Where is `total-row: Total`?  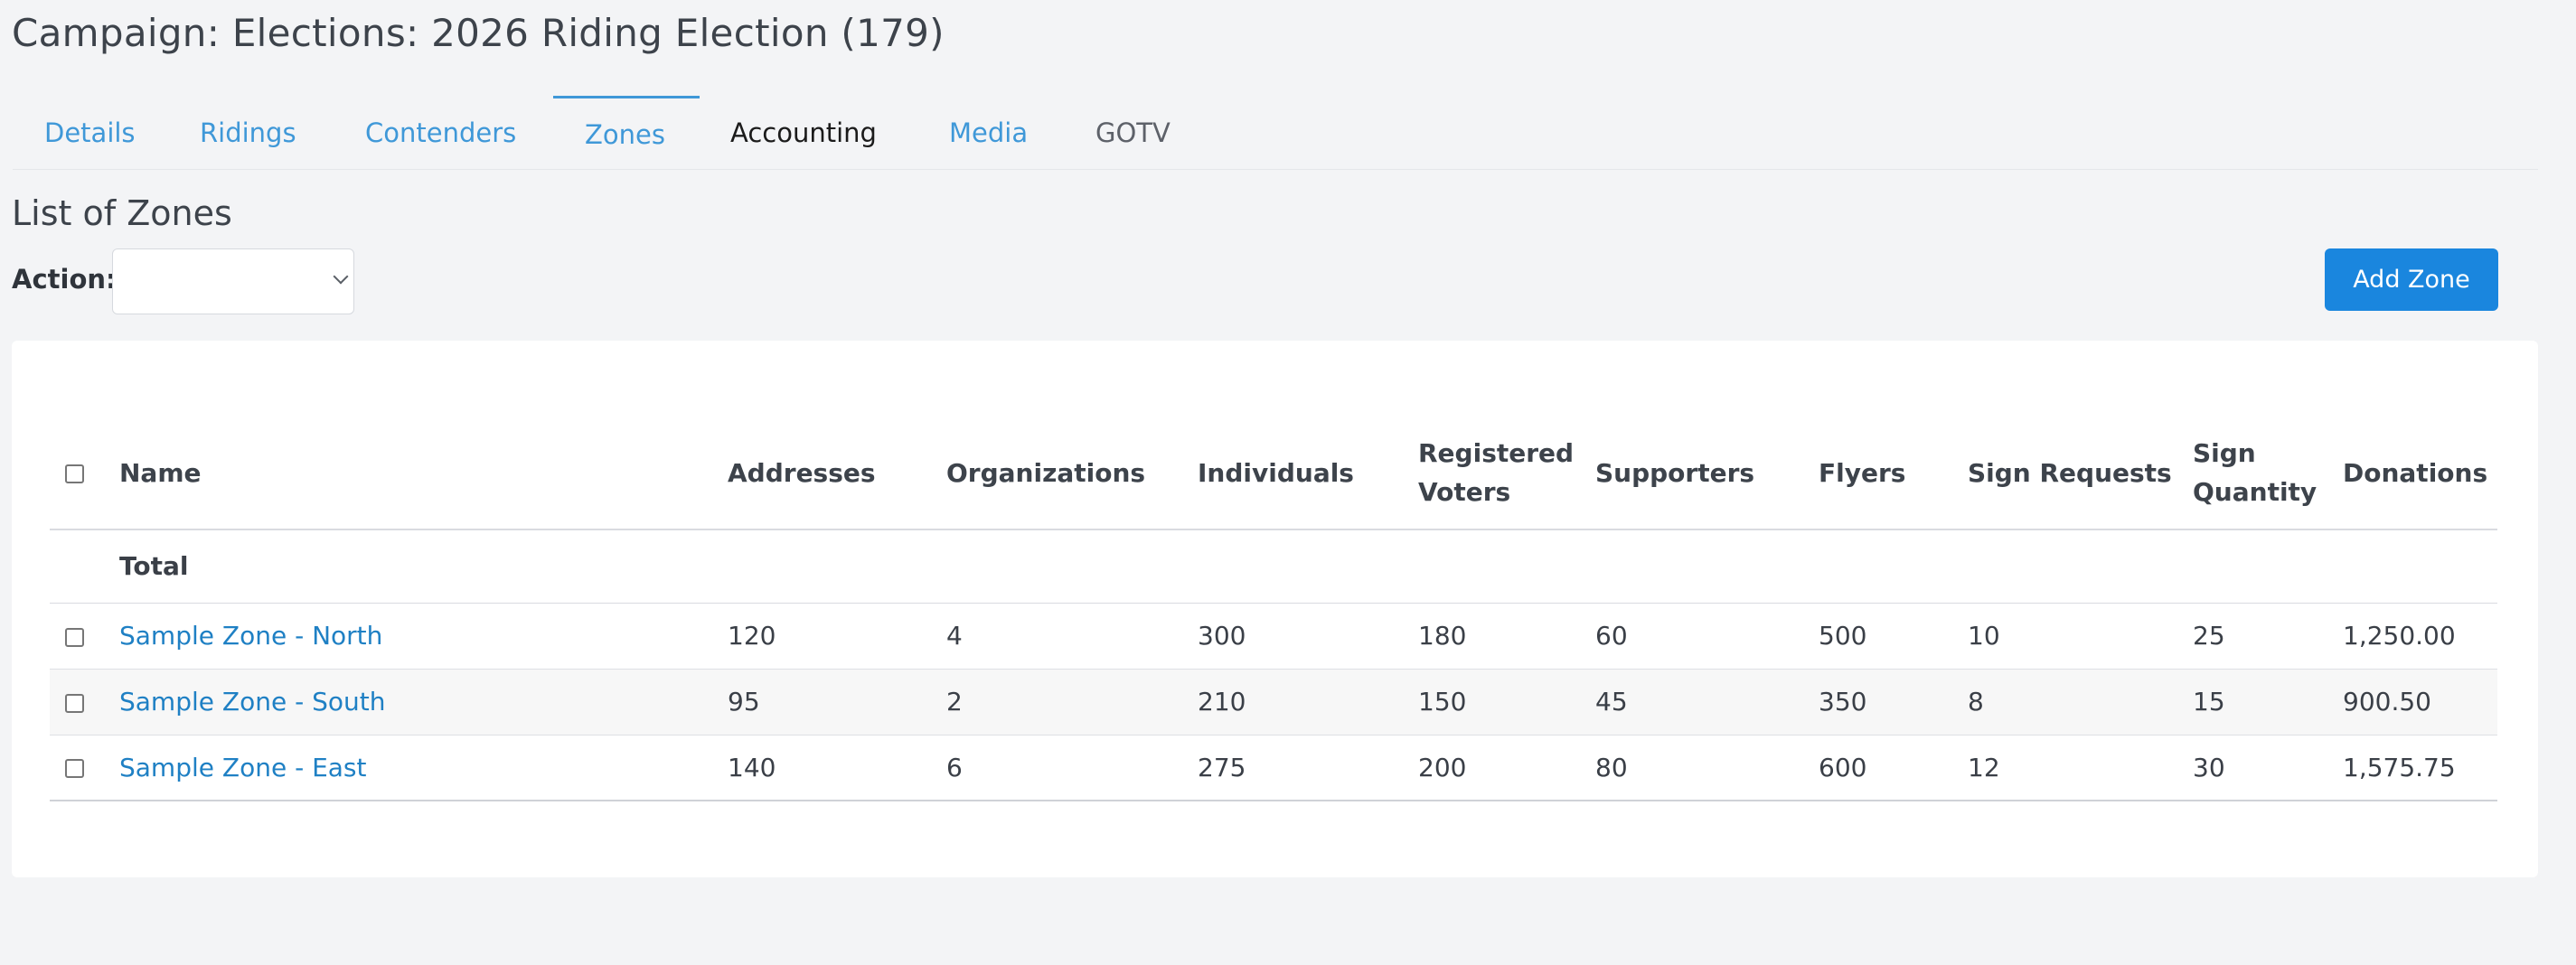
total-row: Total is located at coordinates (1274, 567).